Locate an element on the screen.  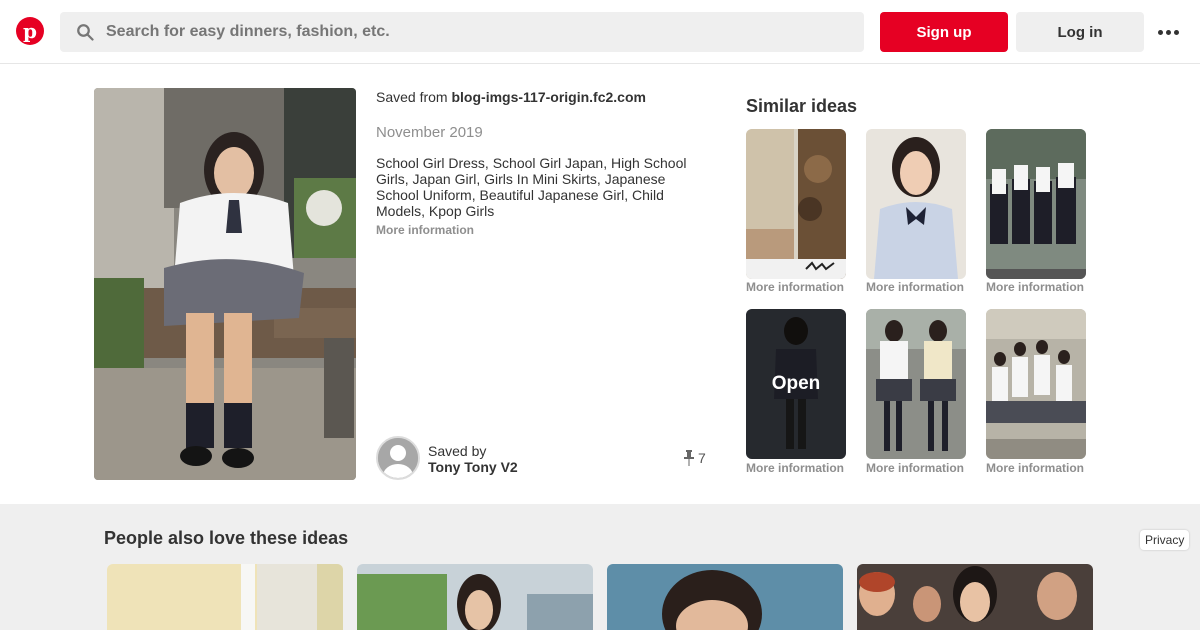
more-menu-icon is located at coordinates (1168, 32).